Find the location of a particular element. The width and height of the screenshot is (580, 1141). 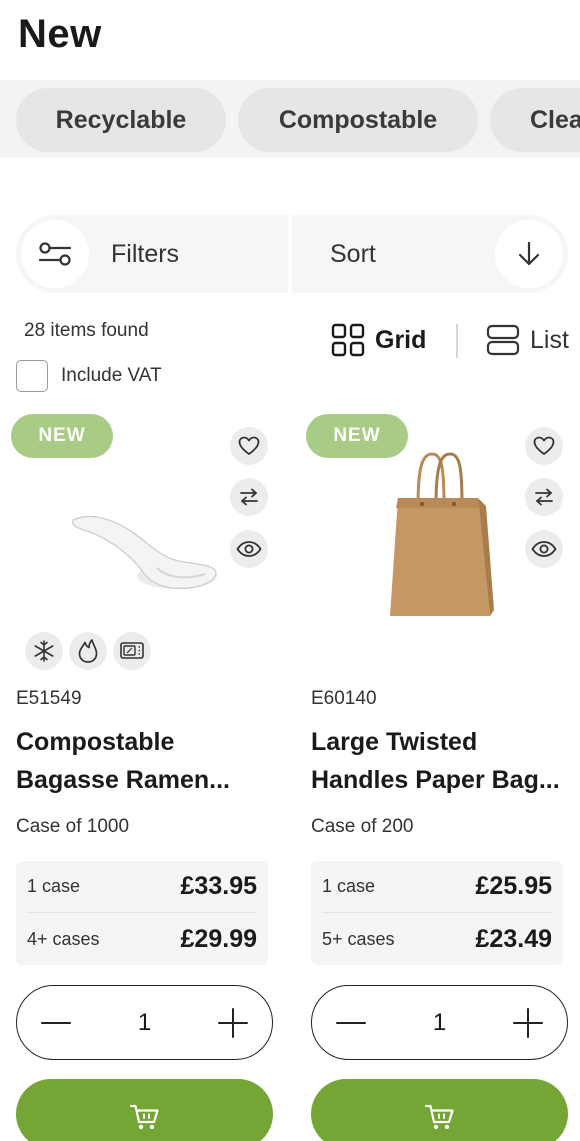

microwave-icon is located at coordinates (132, 651).